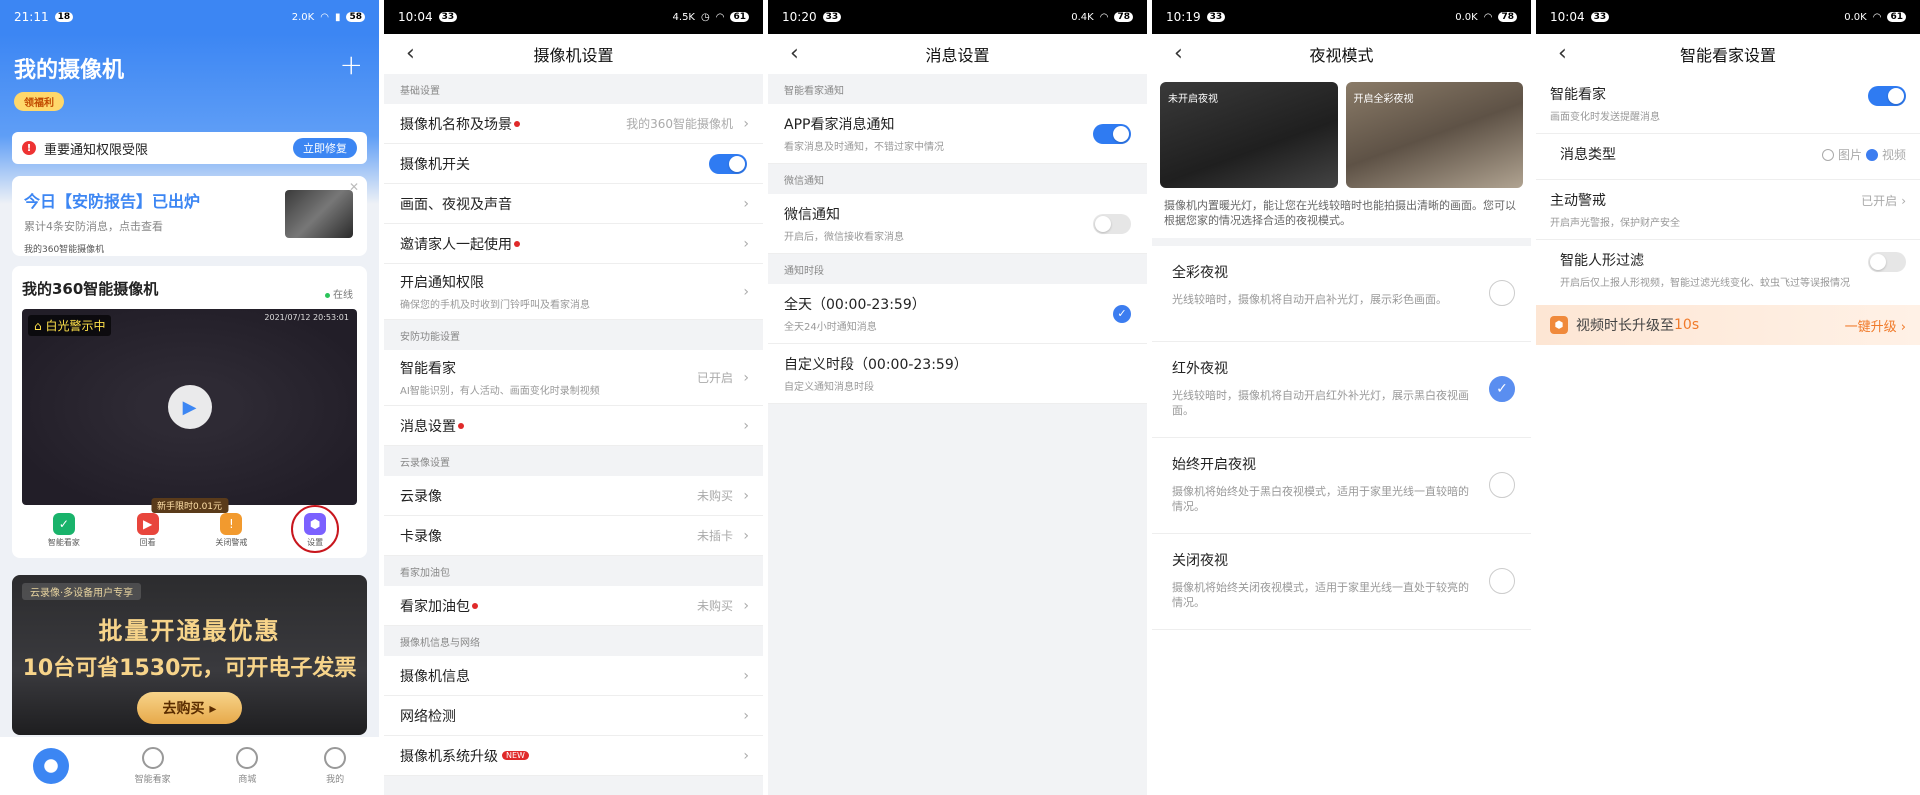  What do you see at coordinates (247, 766) in the screenshot?
I see `tab-mall: 商城` at bounding box center [247, 766].